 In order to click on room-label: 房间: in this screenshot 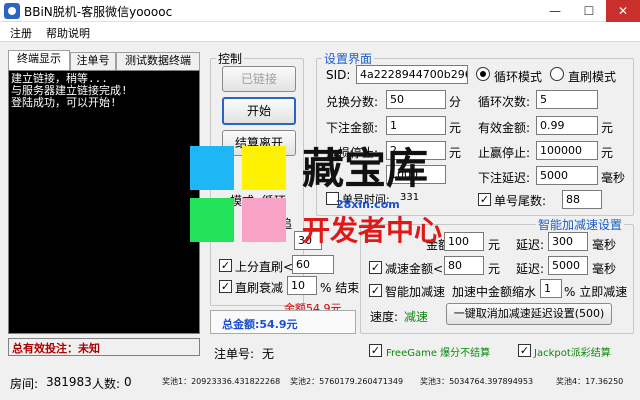, I will do `click(24, 384)`.